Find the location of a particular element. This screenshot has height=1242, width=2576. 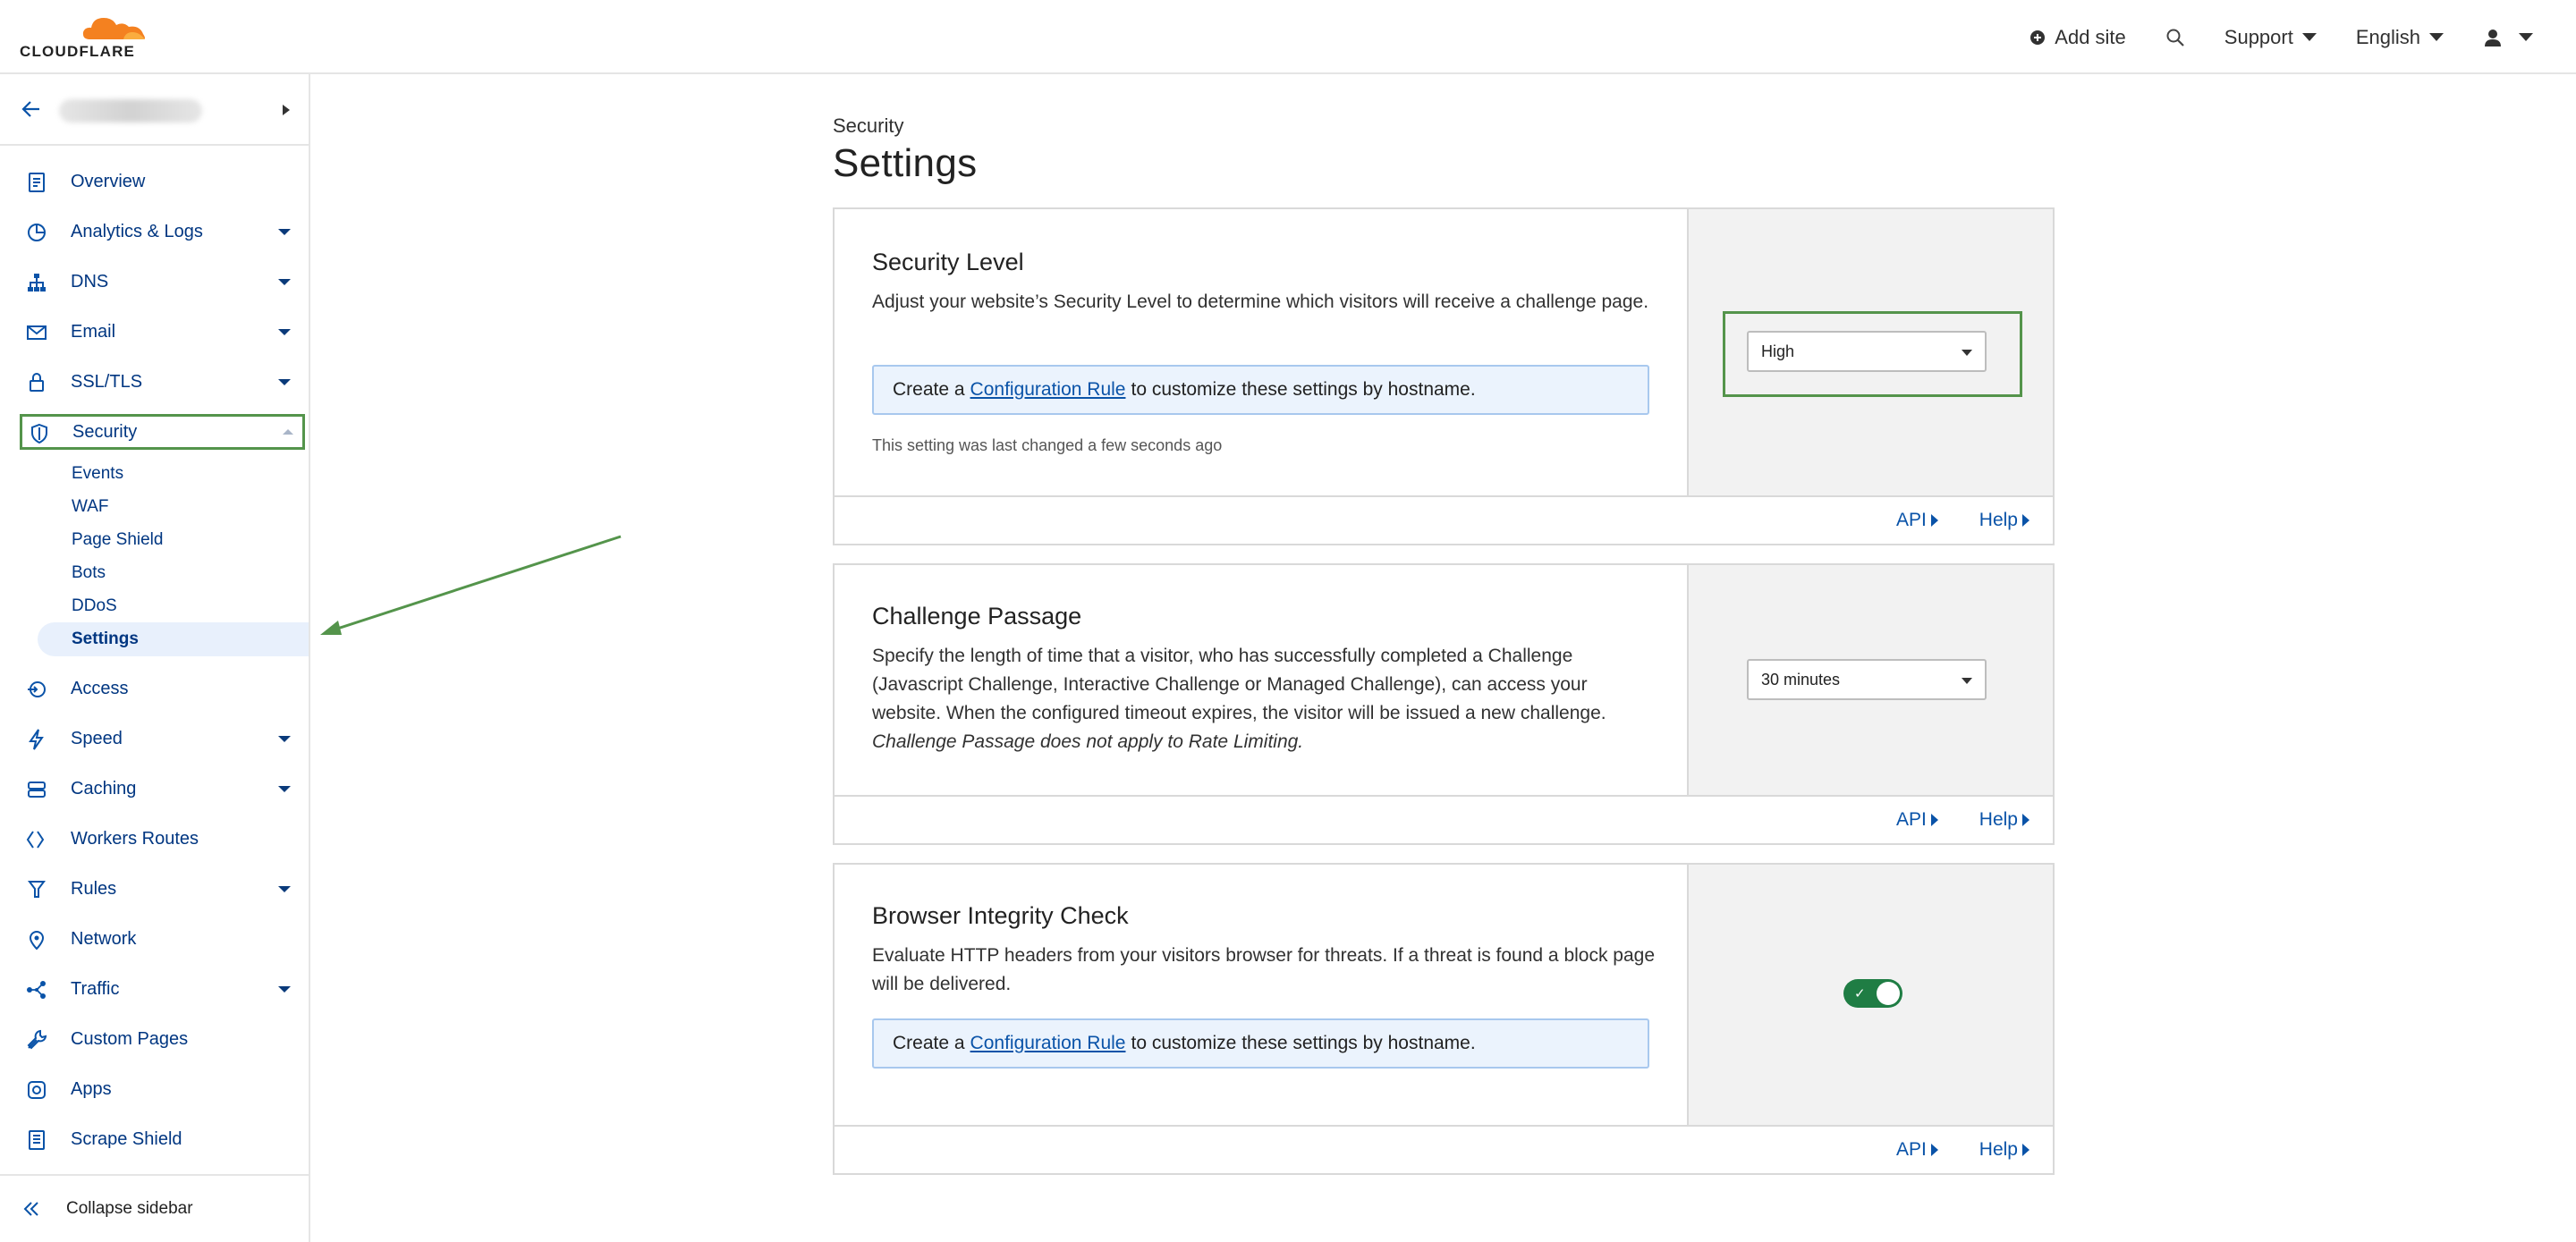

sidebar-item-speed: Speed is located at coordinates (154, 739).